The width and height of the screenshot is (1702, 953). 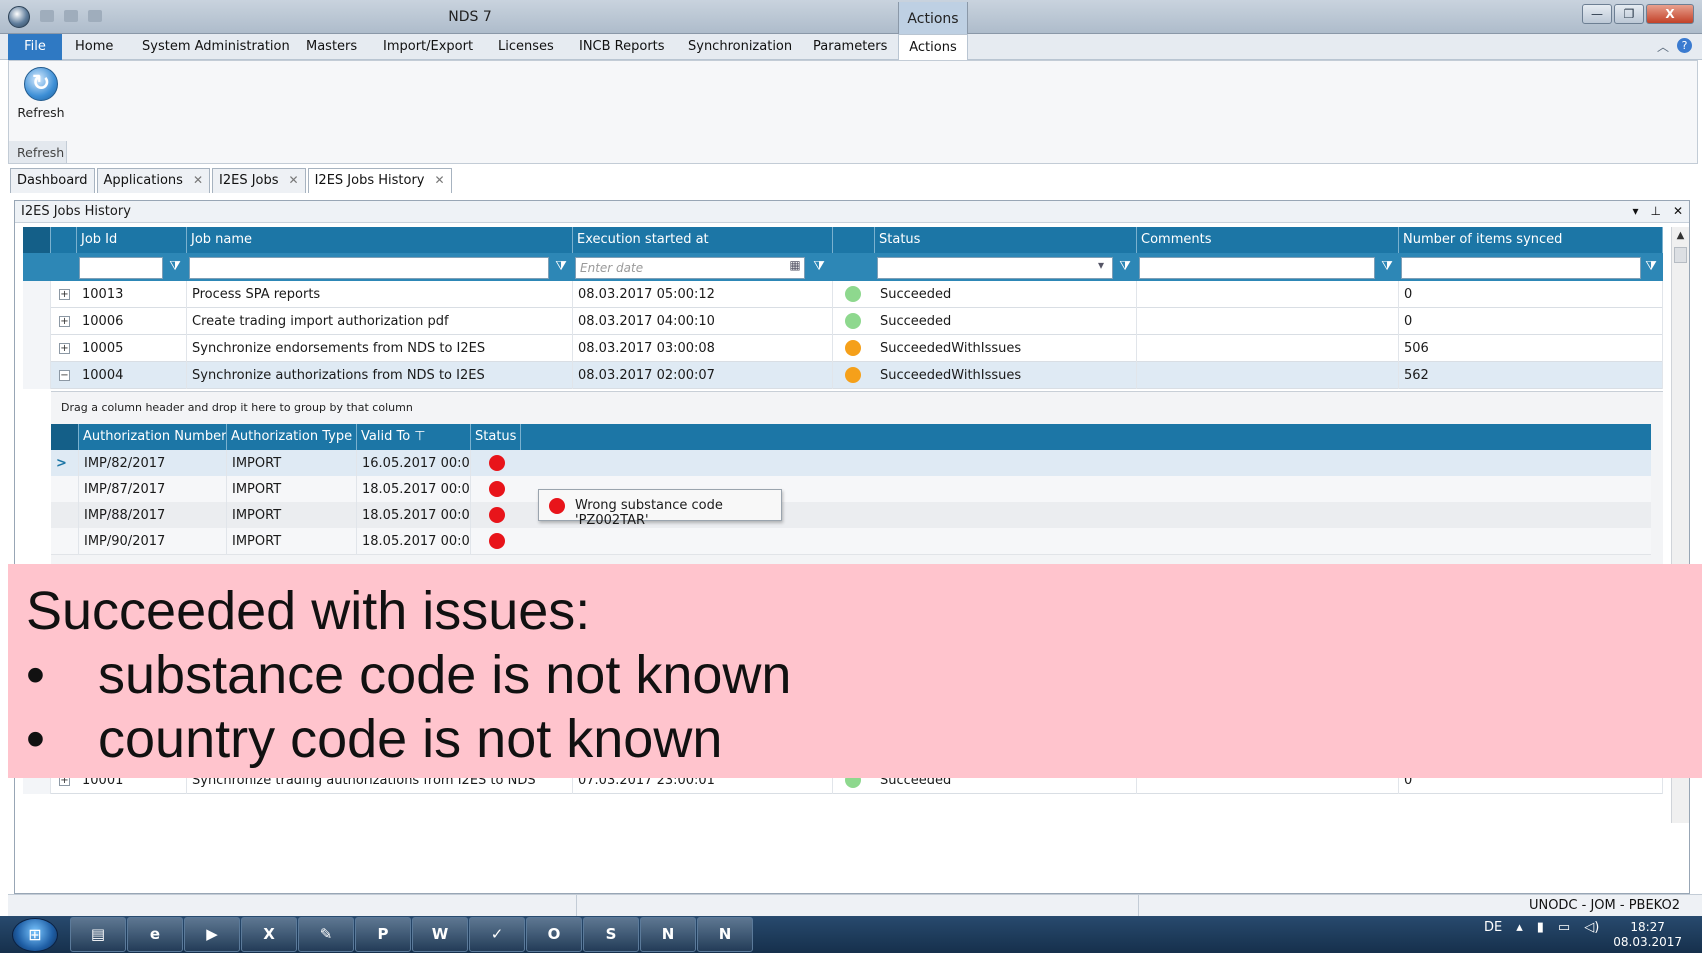 What do you see at coordinates (1591, 935) in the screenshot?
I see `volume-icon: ◁)` at bounding box center [1591, 935].